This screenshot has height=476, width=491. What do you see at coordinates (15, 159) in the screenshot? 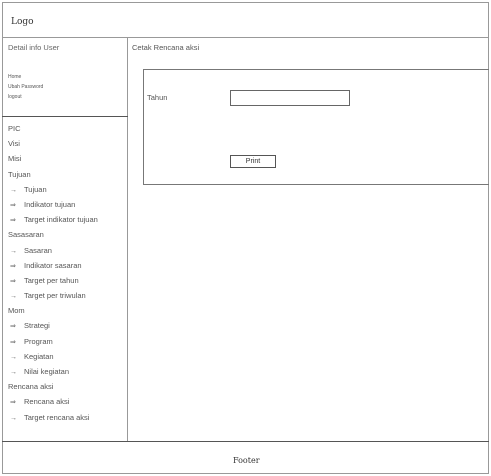
I see `menu-item-label: Misi` at bounding box center [15, 159].